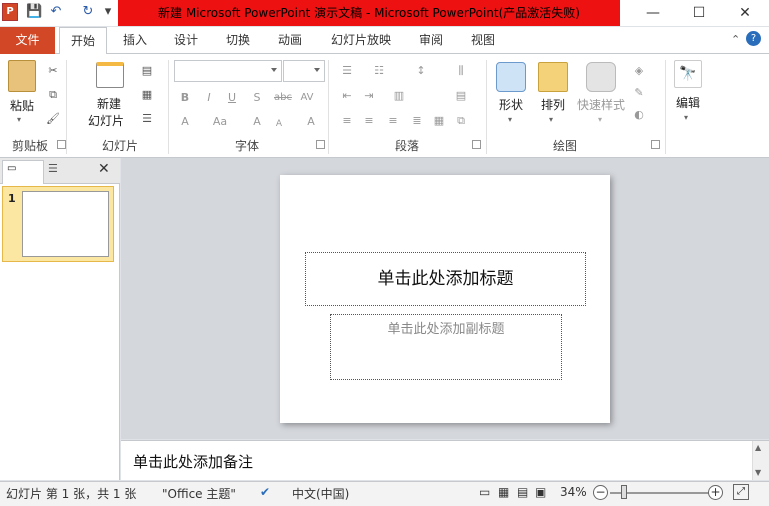  Describe the element at coordinates (741, 492) in the screenshot. I see `fit-to-window-icon: ⤢` at that location.